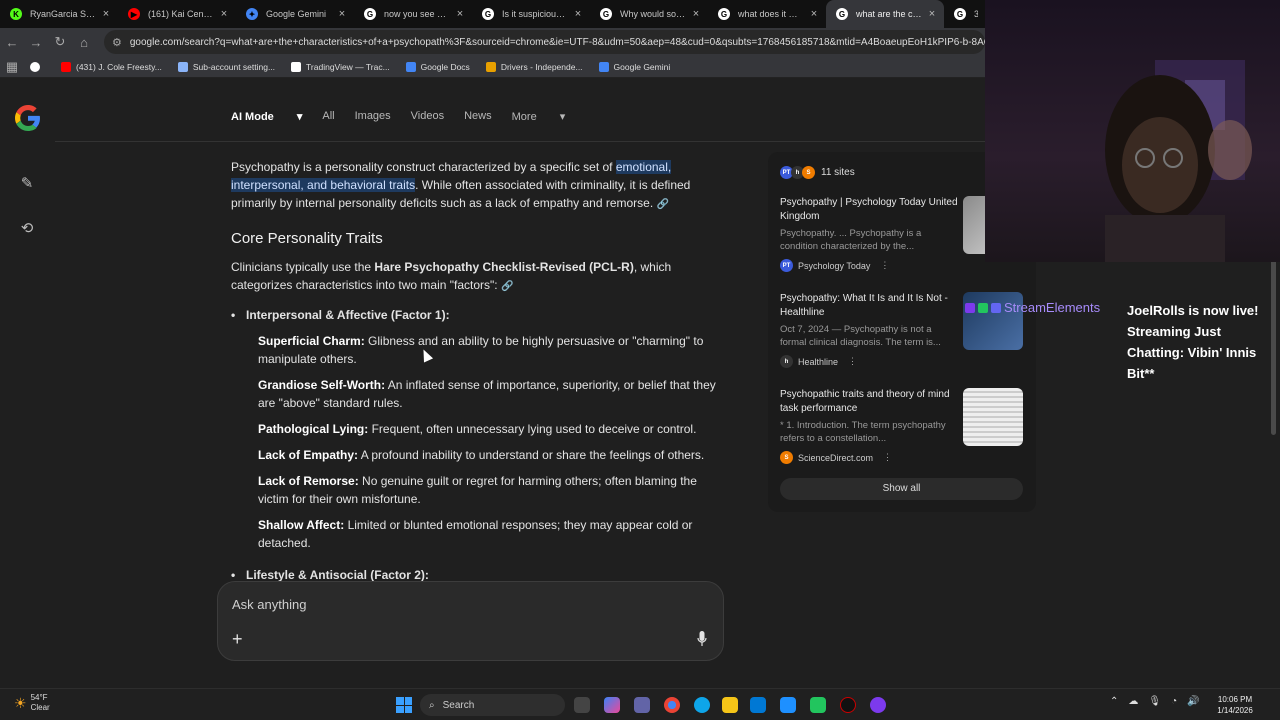 The width and height of the screenshot is (1280, 720). I want to click on tab-all: All, so click(328, 116).